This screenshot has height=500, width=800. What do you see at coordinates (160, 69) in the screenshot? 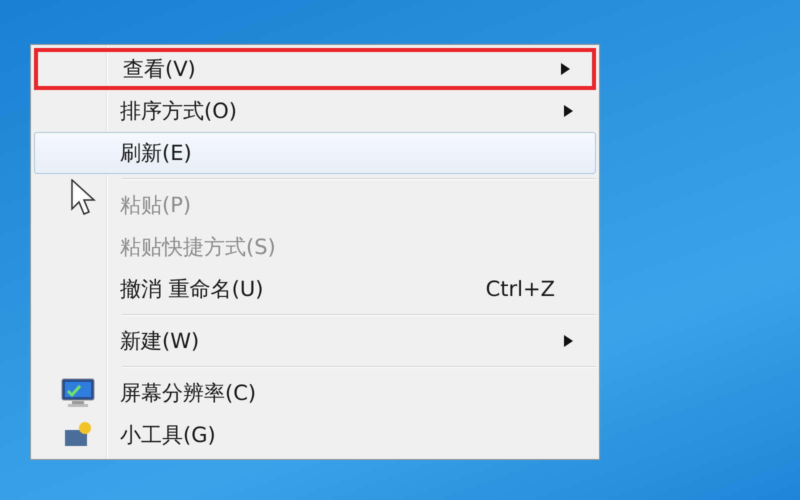
I see `menu-item-label: 查看(V)` at bounding box center [160, 69].